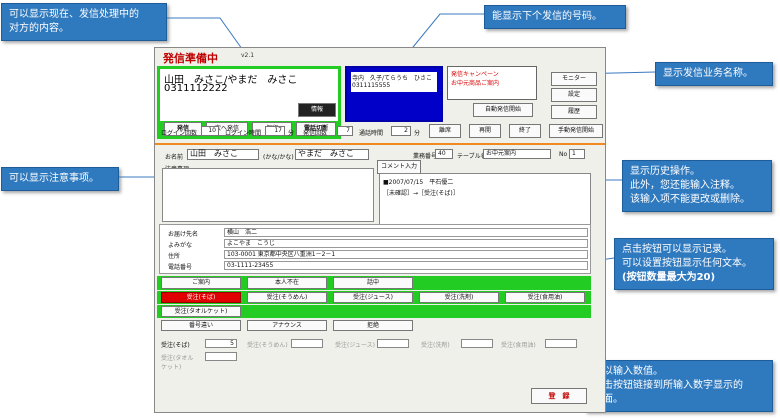  Describe the element at coordinates (668, 385) in the screenshot. I see `callout-text: 点击按钮链接到所输入数字显示的` at that location.